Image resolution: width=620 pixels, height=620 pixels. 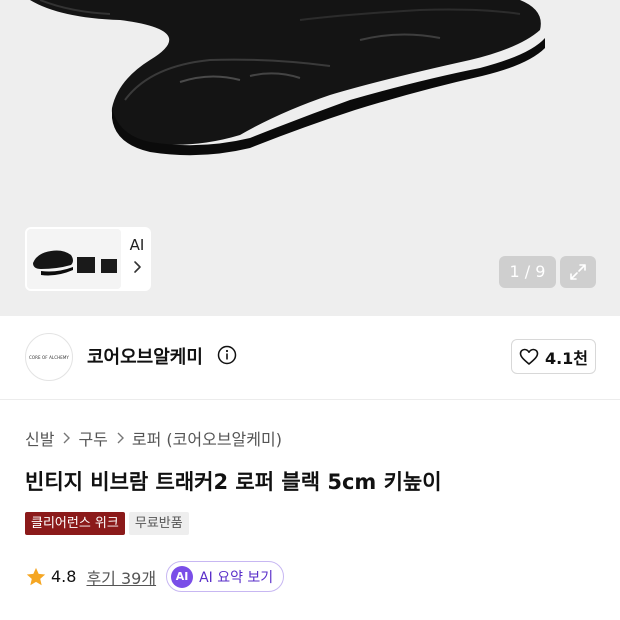 What do you see at coordinates (236, 577) in the screenshot?
I see `ai-summary-label: AI 요약 보기` at bounding box center [236, 577].